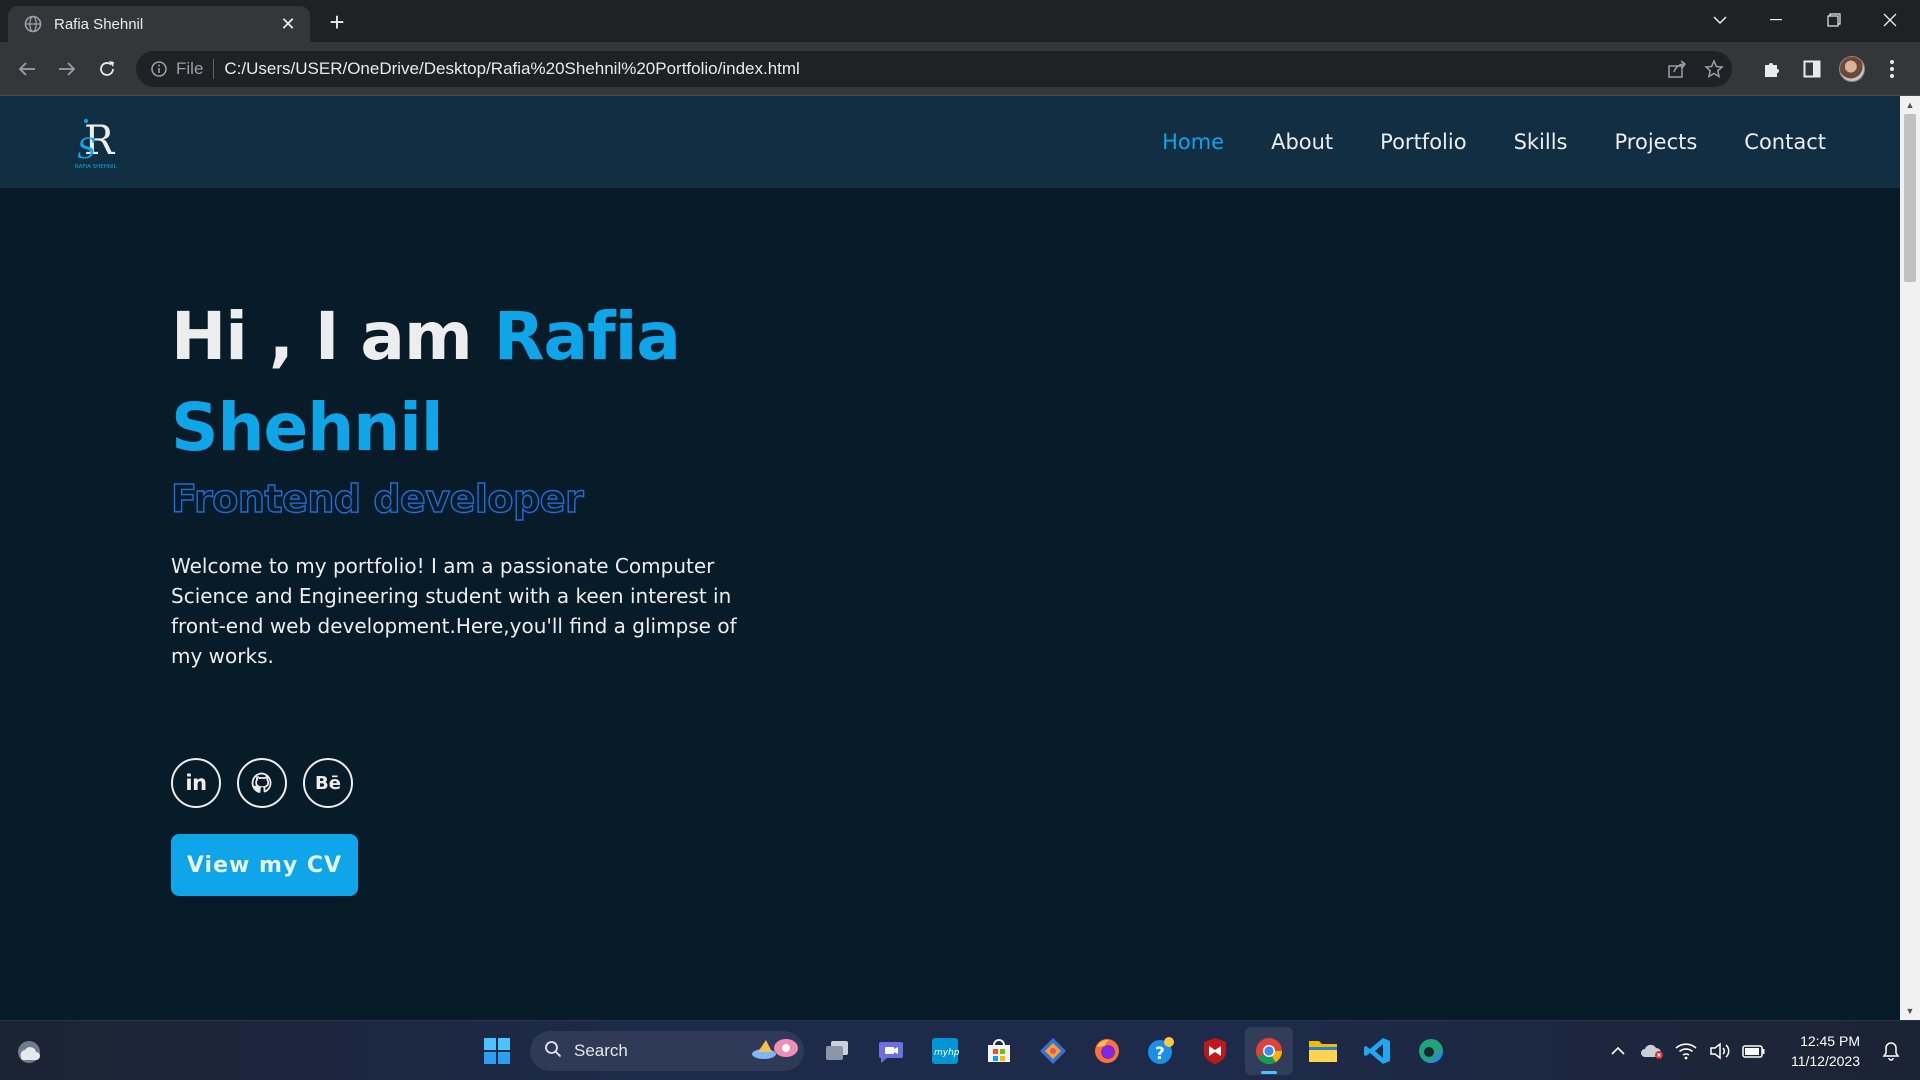  What do you see at coordinates (1776, 20) in the screenshot?
I see `minimize-window-button` at bounding box center [1776, 20].